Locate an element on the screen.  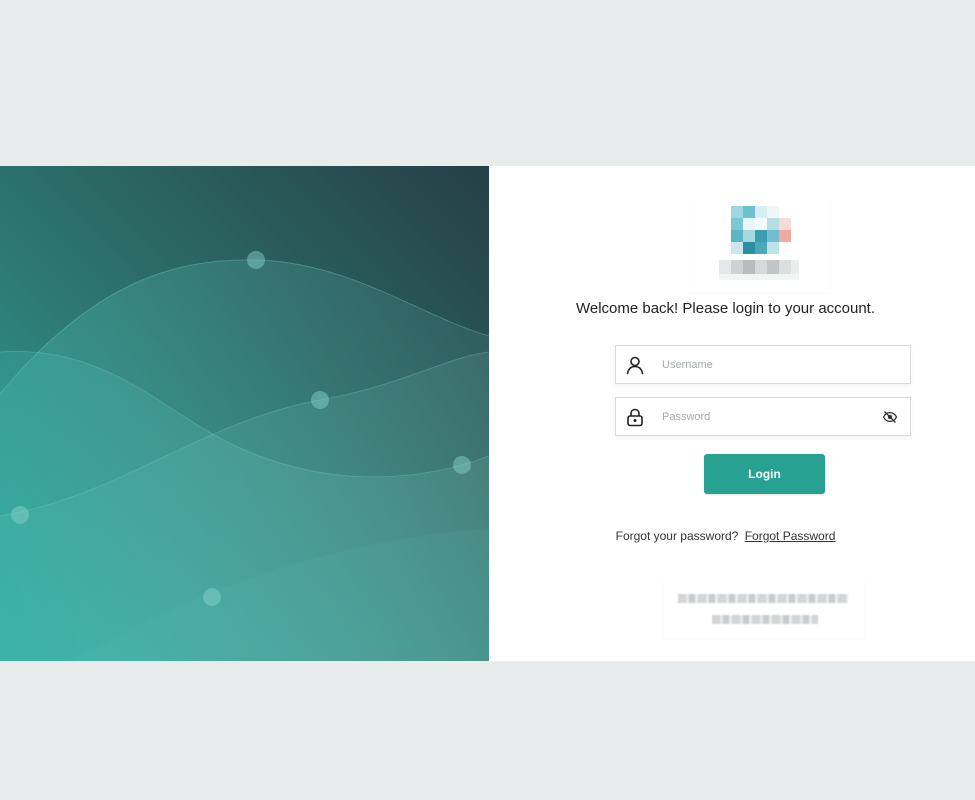
eye-slash-icon is located at coordinates (890, 417).